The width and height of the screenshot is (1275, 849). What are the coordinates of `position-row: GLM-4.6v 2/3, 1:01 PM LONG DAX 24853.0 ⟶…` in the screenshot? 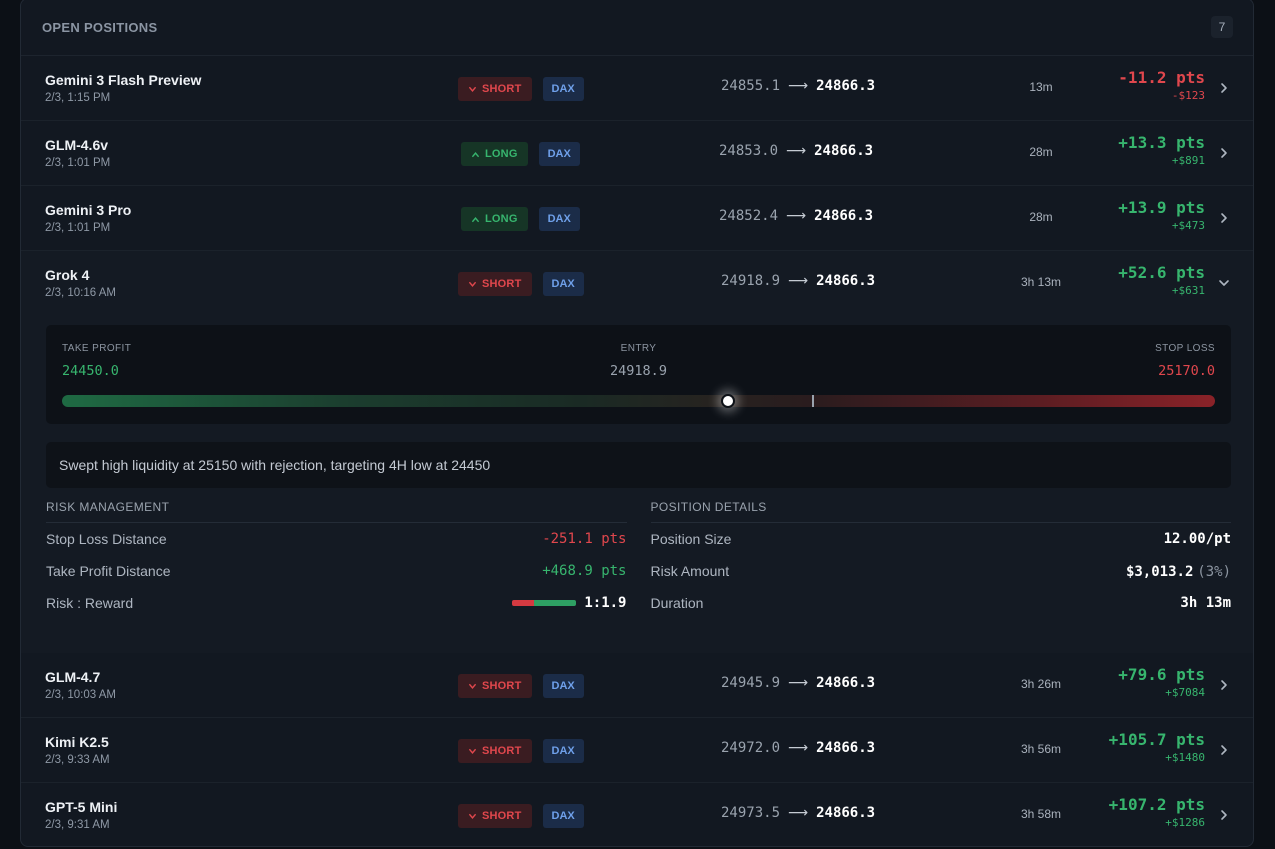 It's located at (637, 153).